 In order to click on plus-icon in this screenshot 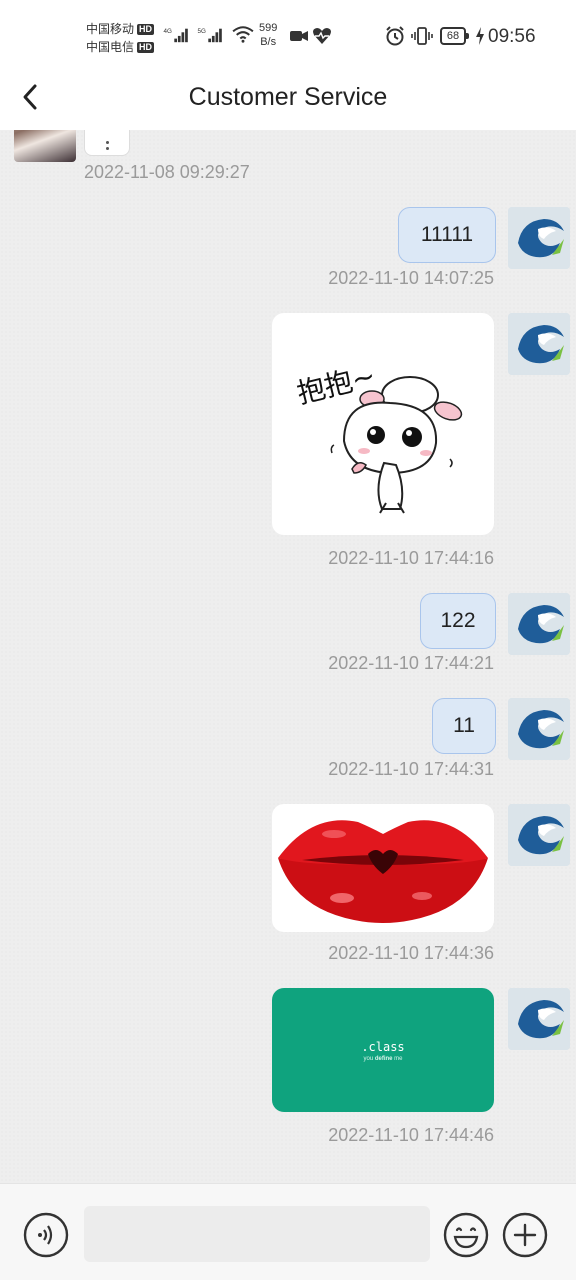, I will do `click(525, 1235)`.